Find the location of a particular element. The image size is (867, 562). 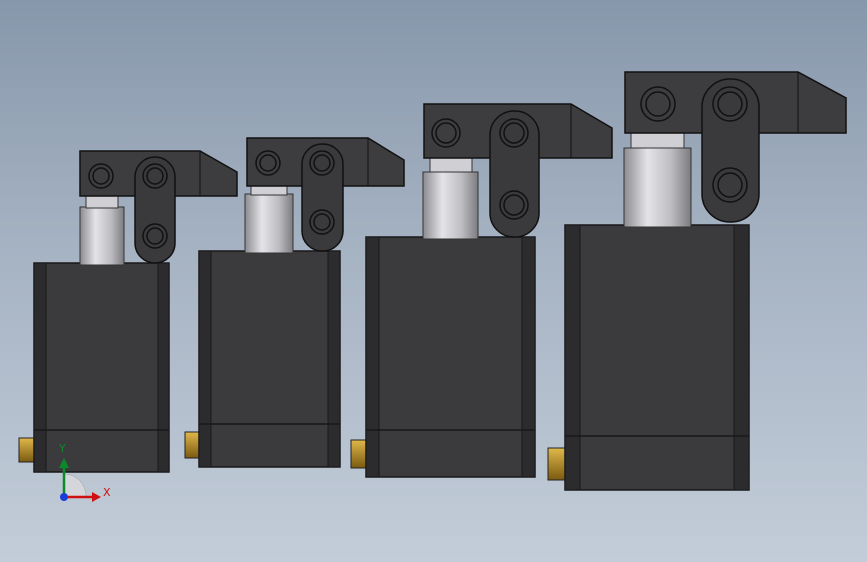

z-axis-origin-icon is located at coordinates (64, 497).